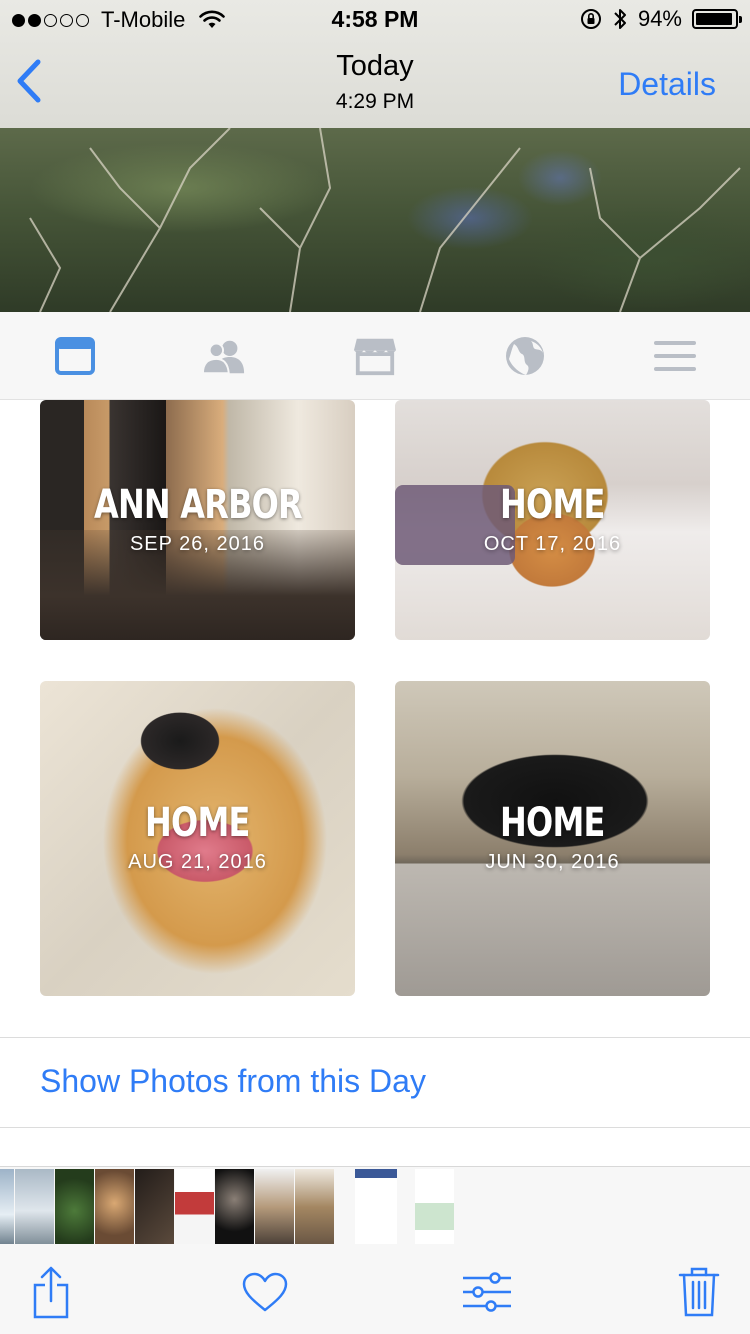 This screenshot has height=1334, width=750. What do you see at coordinates (198, 504) in the screenshot?
I see `memory-place: ANN ARBOR` at bounding box center [198, 504].